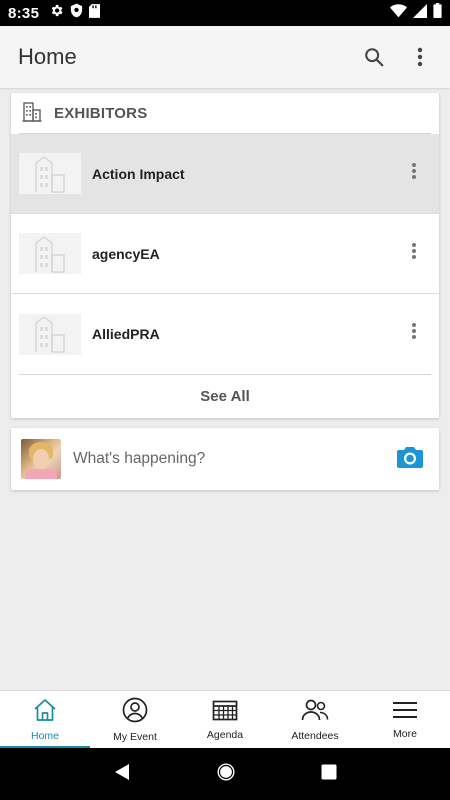  Describe the element at coordinates (135, 712) in the screenshot. I see `person-circle-icon` at that location.